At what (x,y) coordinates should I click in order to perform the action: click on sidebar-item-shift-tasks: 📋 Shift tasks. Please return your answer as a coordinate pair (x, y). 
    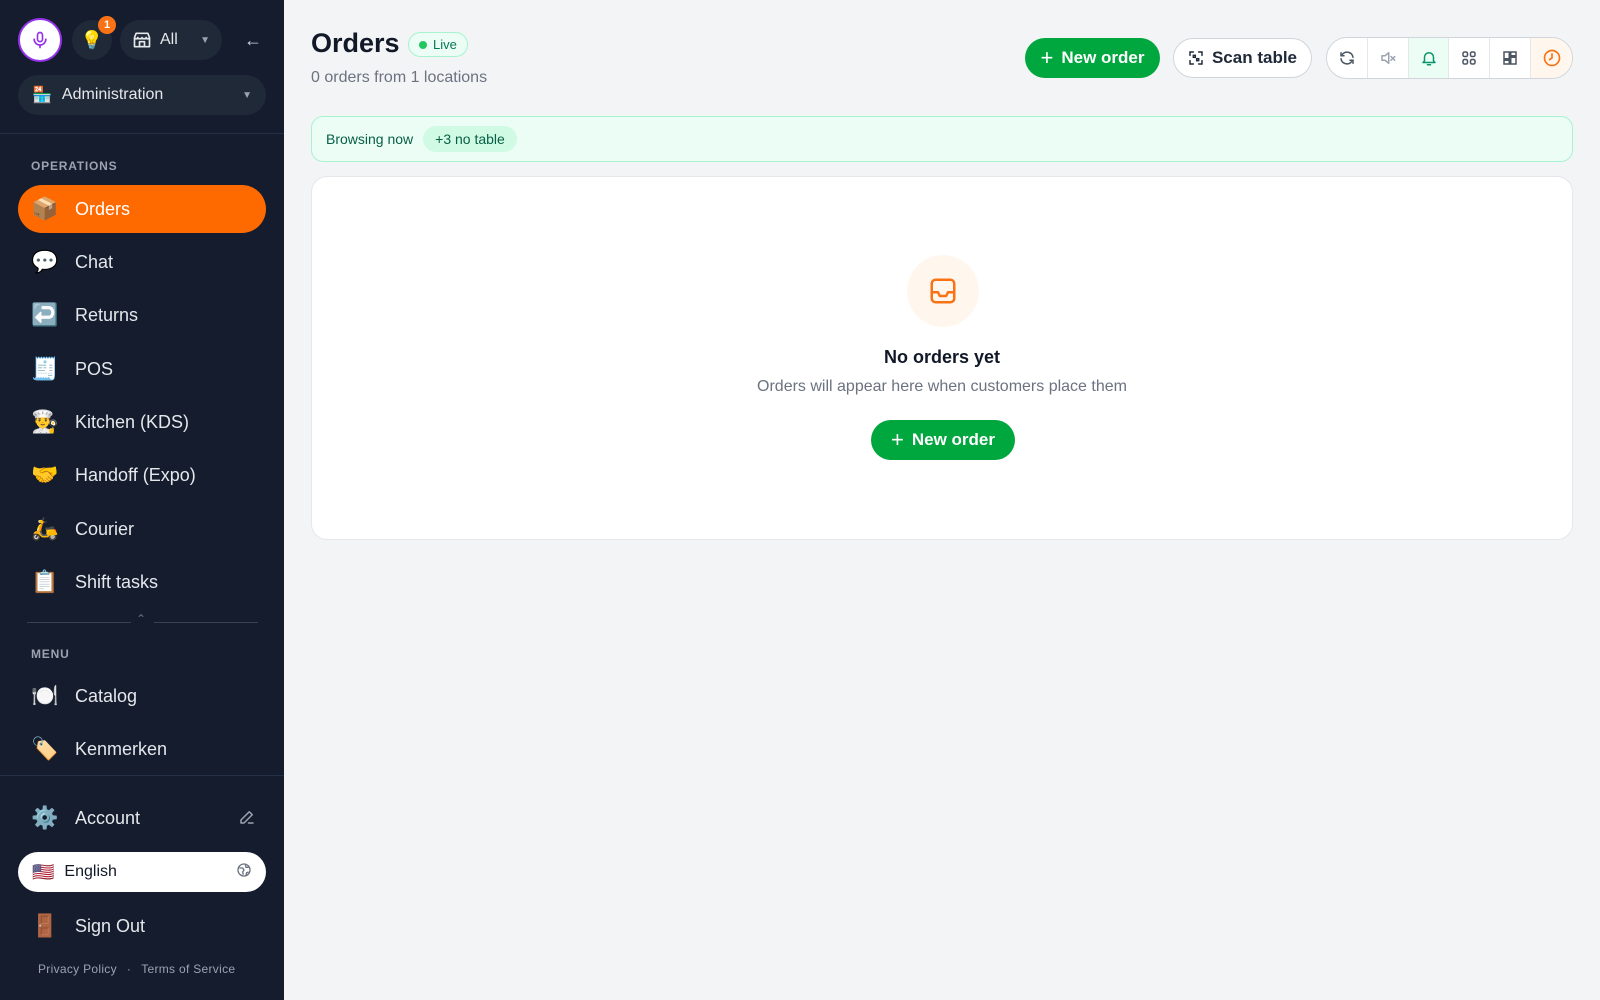
    Looking at the image, I should click on (142, 582).